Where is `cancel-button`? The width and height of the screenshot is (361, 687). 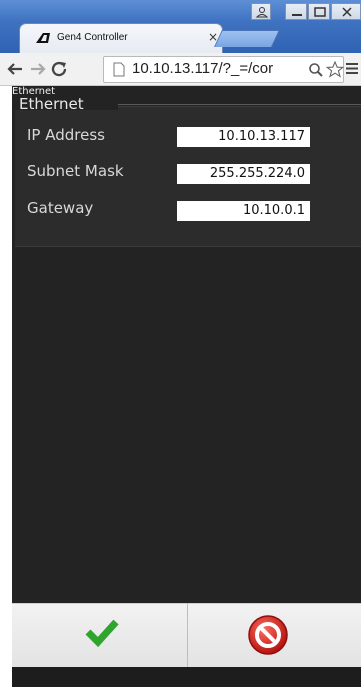 cancel-button is located at coordinates (274, 635).